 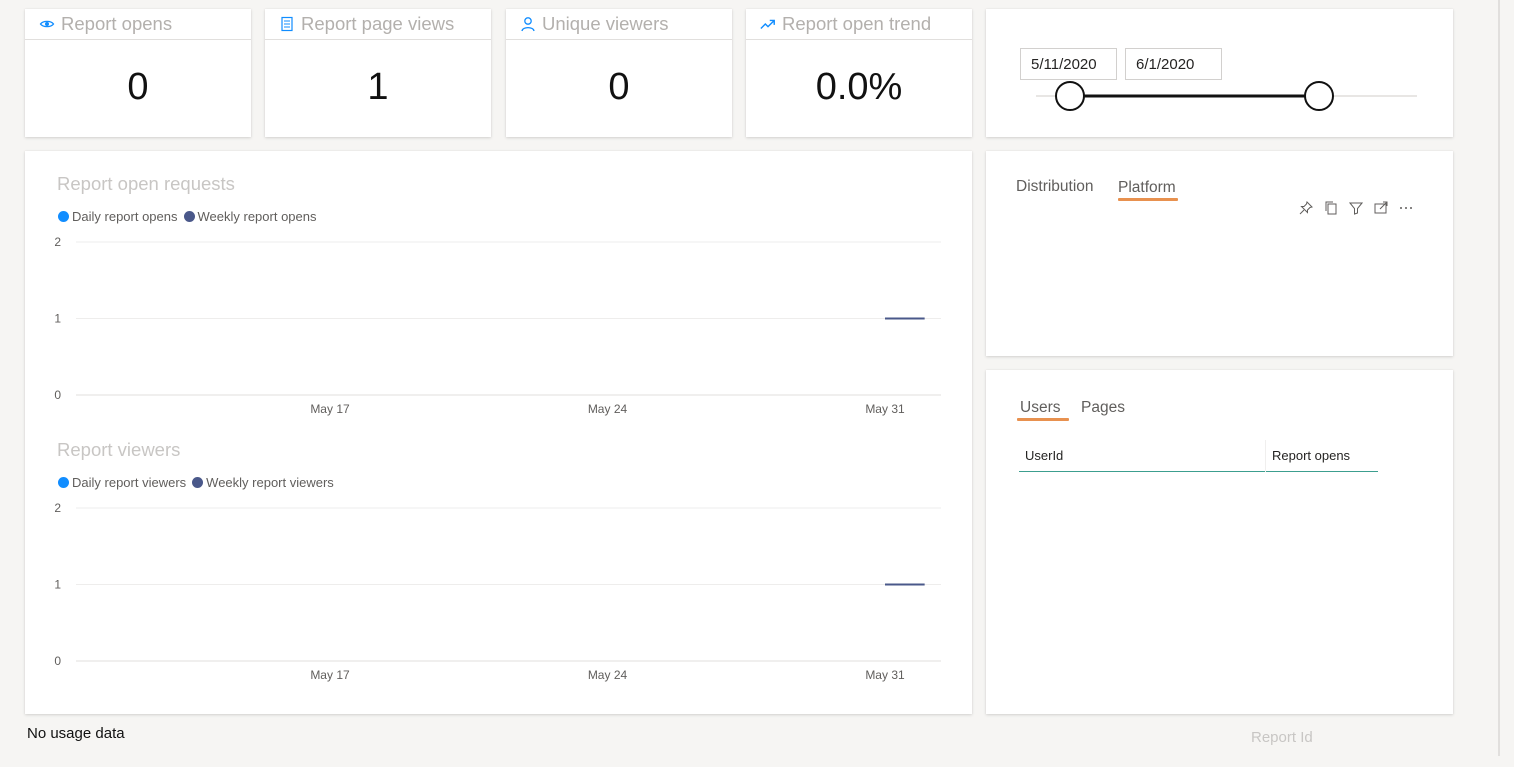 What do you see at coordinates (1311, 455) in the screenshot?
I see `column-header-report-opens: Report opens` at bounding box center [1311, 455].